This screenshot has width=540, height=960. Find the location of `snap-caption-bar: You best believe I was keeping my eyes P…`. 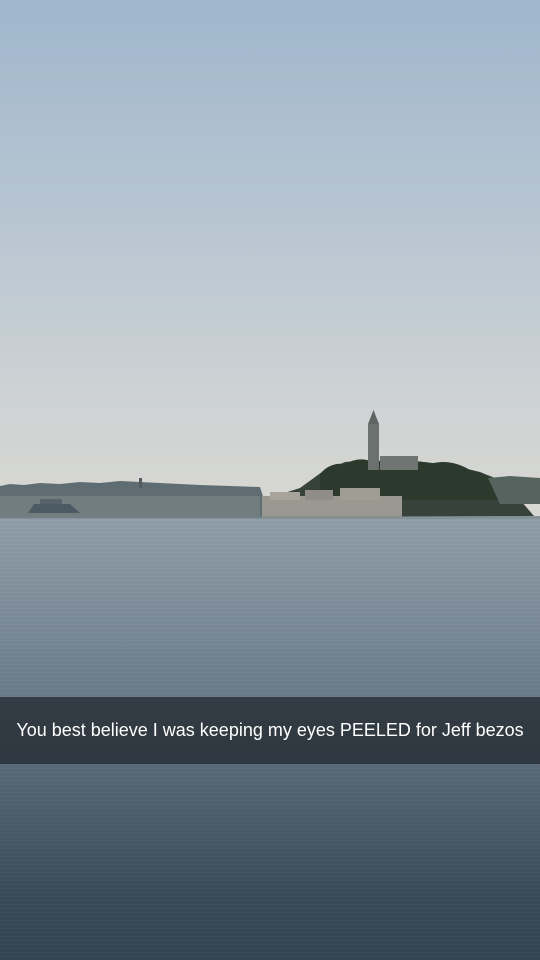

snap-caption-bar: You best believe I was keeping my eyes P… is located at coordinates (270, 730).